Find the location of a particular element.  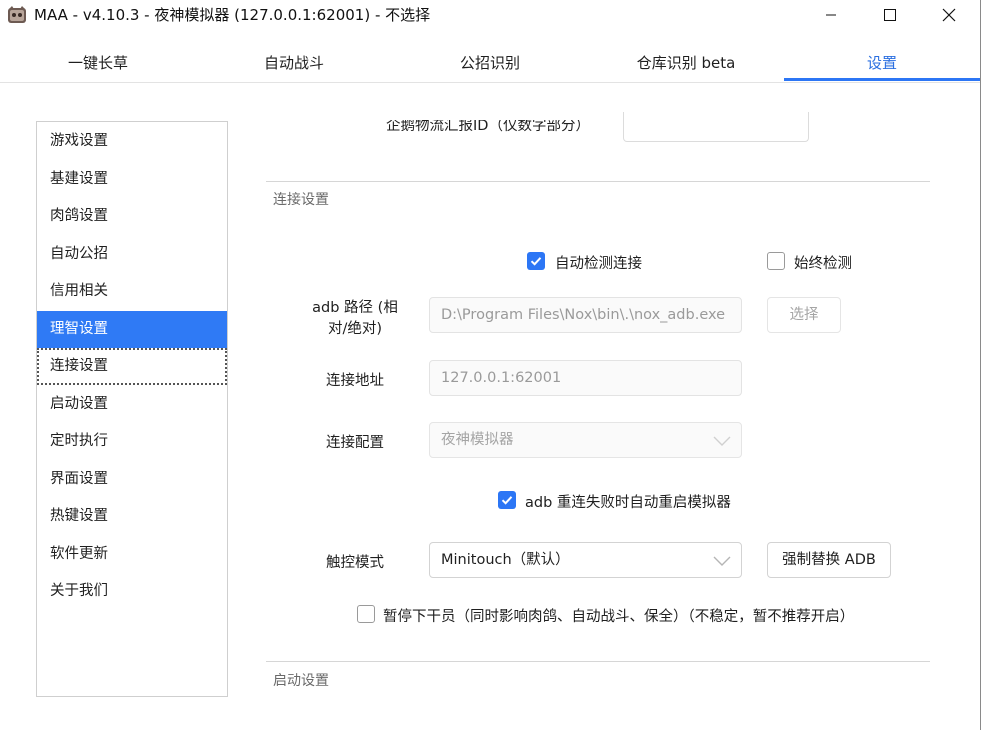

connection-section-title: 连接设置 is located at coordinates (301, 200).